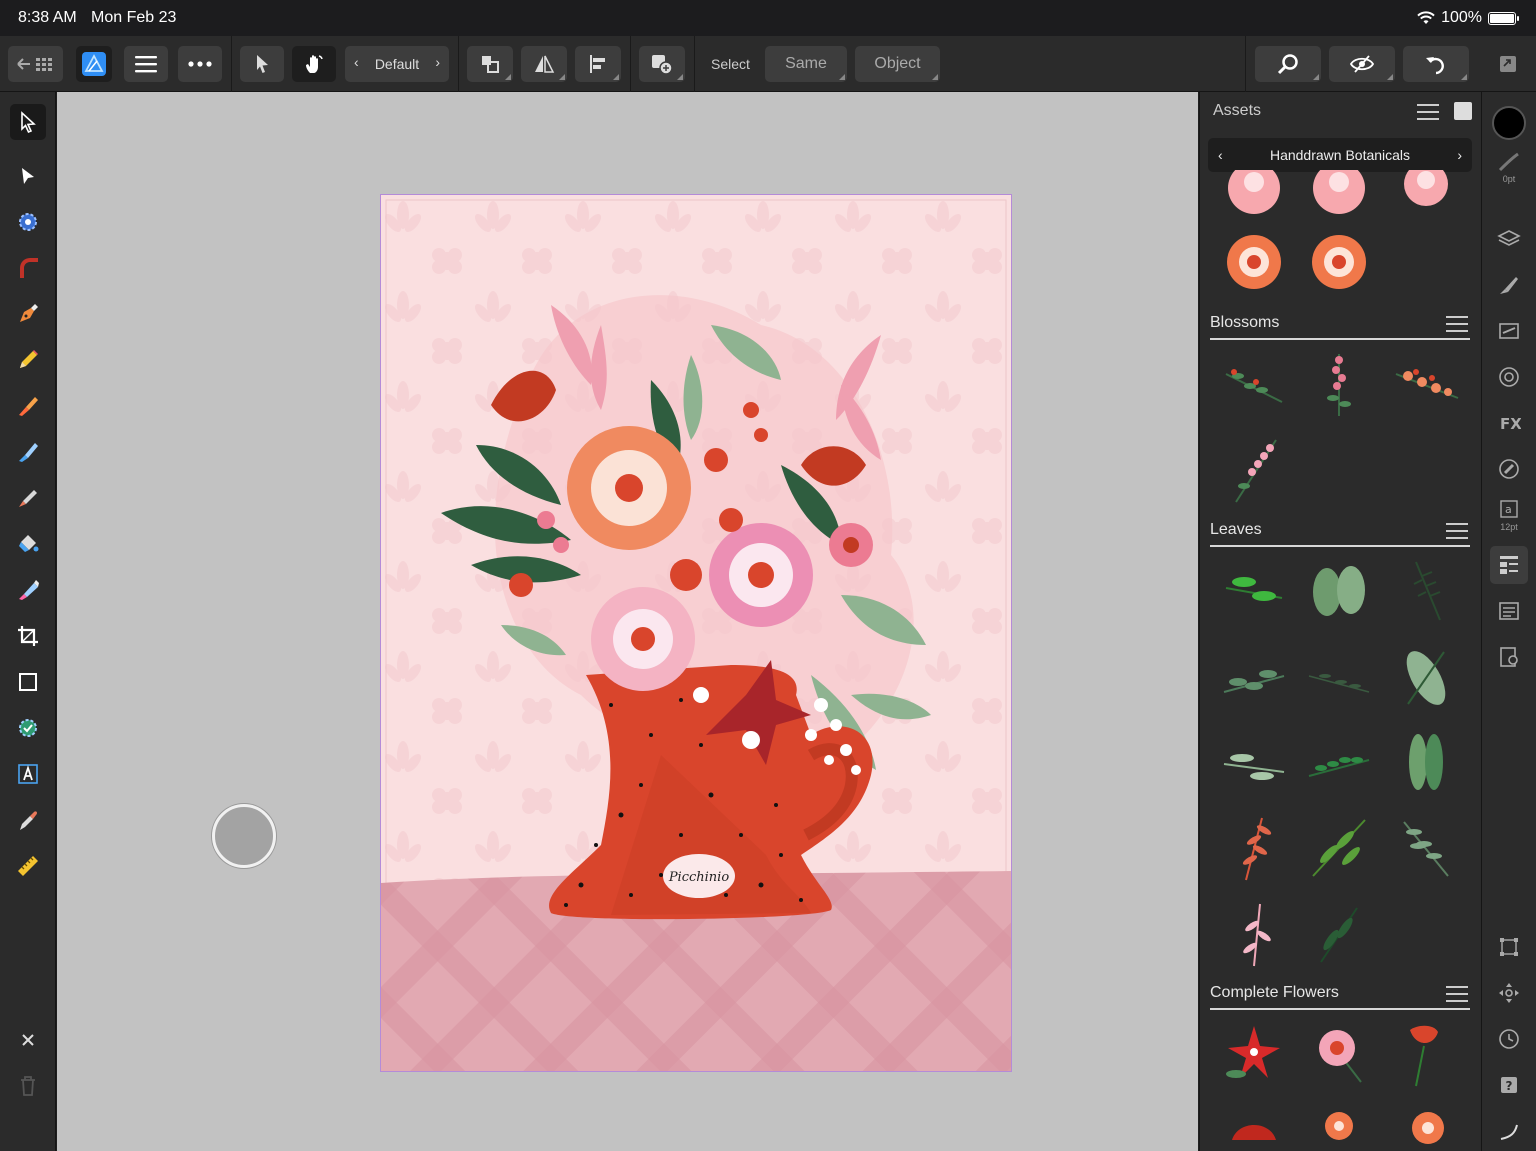 This screenshot has height=1151, width=1536. I want to click on move-tool, so click(28, 122).